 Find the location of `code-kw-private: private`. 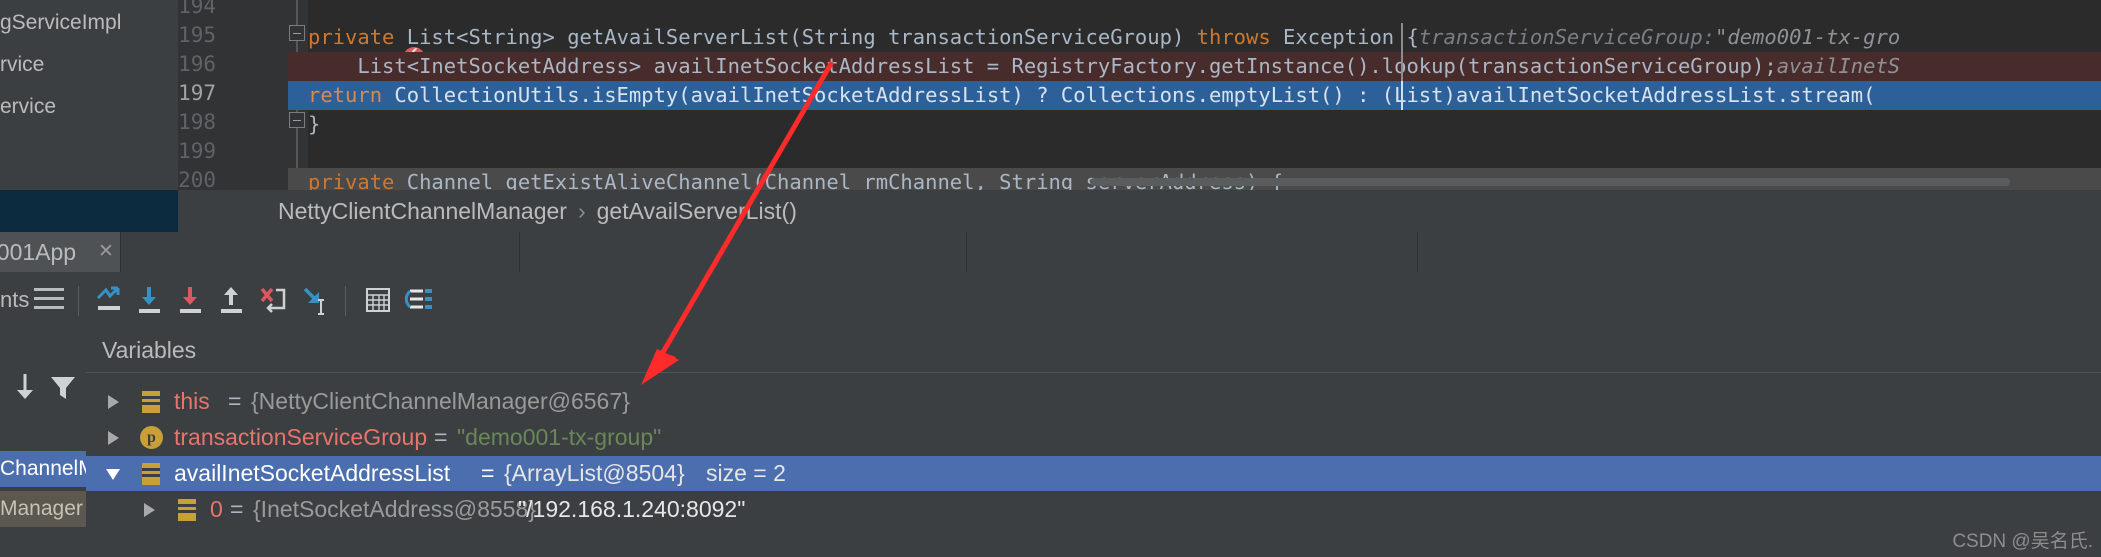

code-kw-private: private is located at coordinates (351, 37).